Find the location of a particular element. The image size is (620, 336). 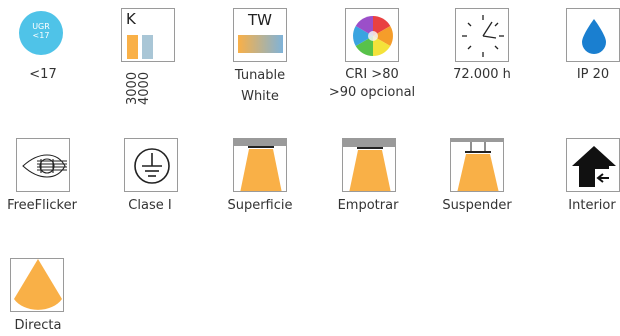

color-temperature-icon: K is located at coordinates (148, 35).